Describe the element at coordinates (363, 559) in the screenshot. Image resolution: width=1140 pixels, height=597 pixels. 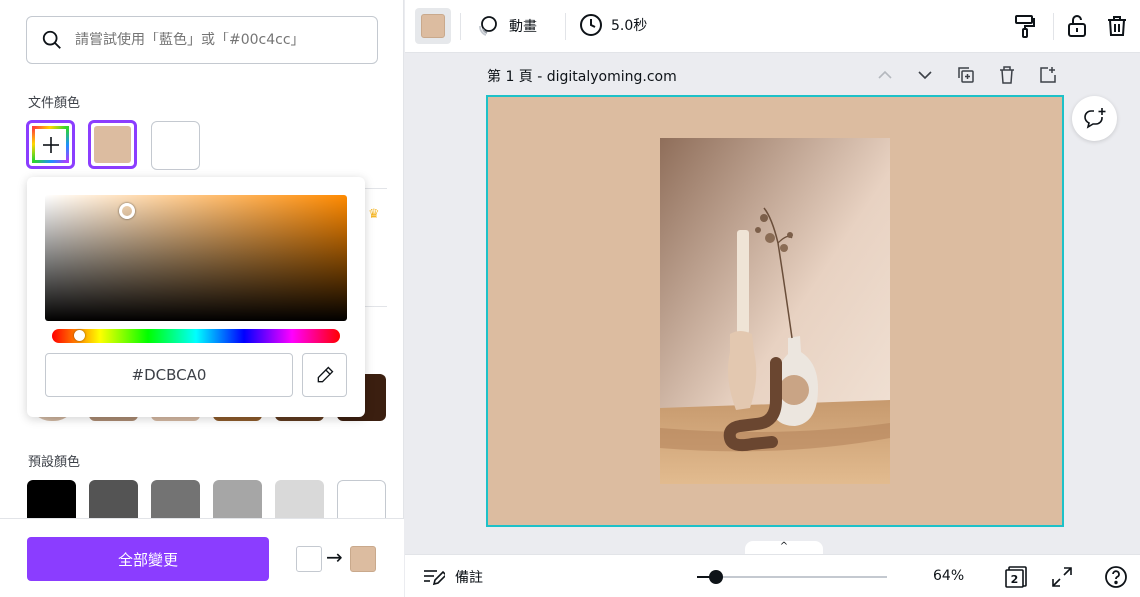
I see `replace-to-swatch` at that location.